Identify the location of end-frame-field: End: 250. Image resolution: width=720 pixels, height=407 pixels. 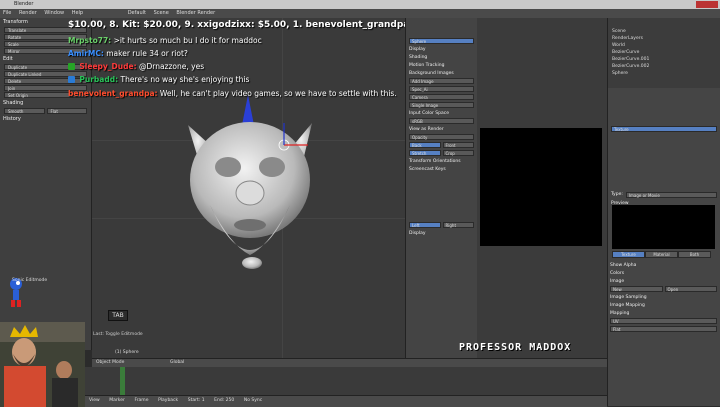
(224, 400).